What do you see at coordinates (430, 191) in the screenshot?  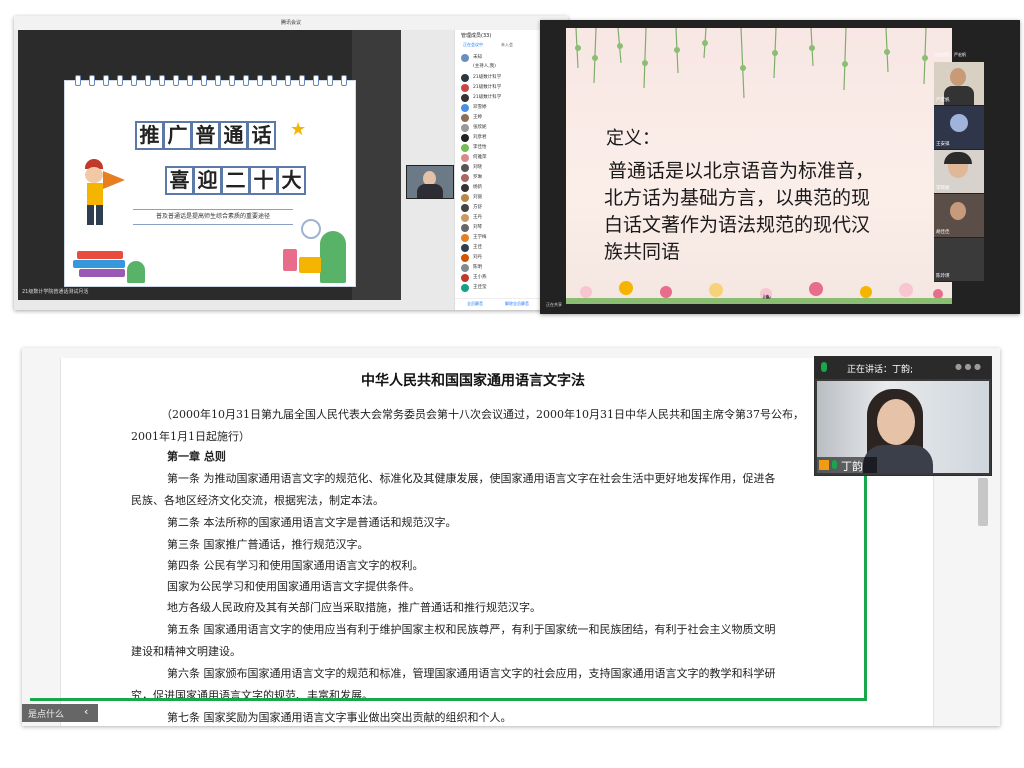 I see `body-shape` at bounding box center [430, 191].